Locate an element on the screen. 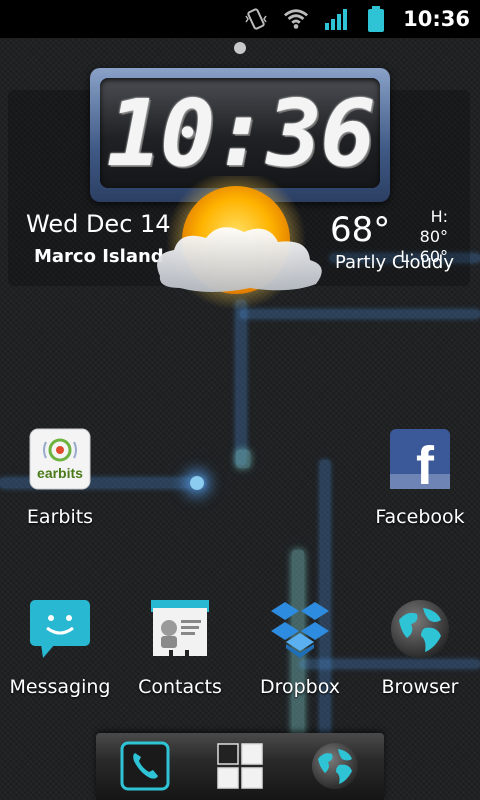  app-label-facebook: Facebook is located at coordinates (420, 517).